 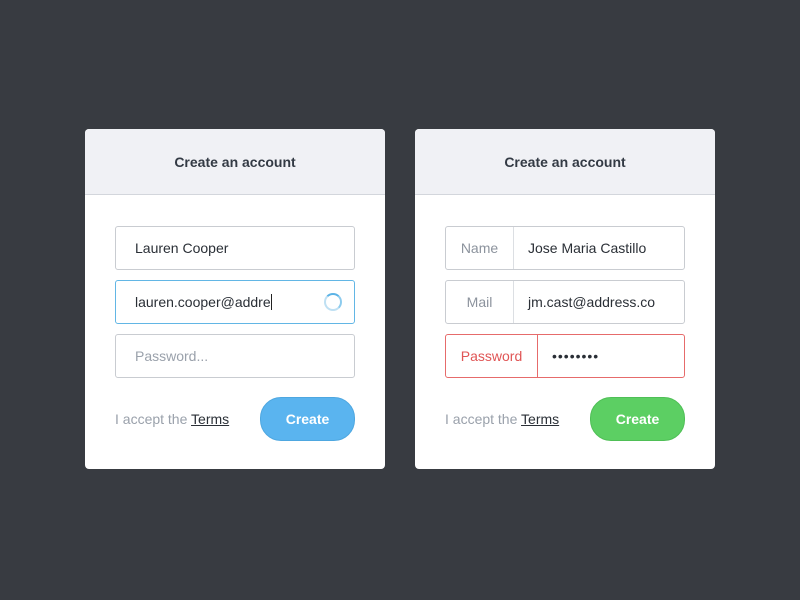 I want to click on password-label: Password, so click(x=492, y=356).